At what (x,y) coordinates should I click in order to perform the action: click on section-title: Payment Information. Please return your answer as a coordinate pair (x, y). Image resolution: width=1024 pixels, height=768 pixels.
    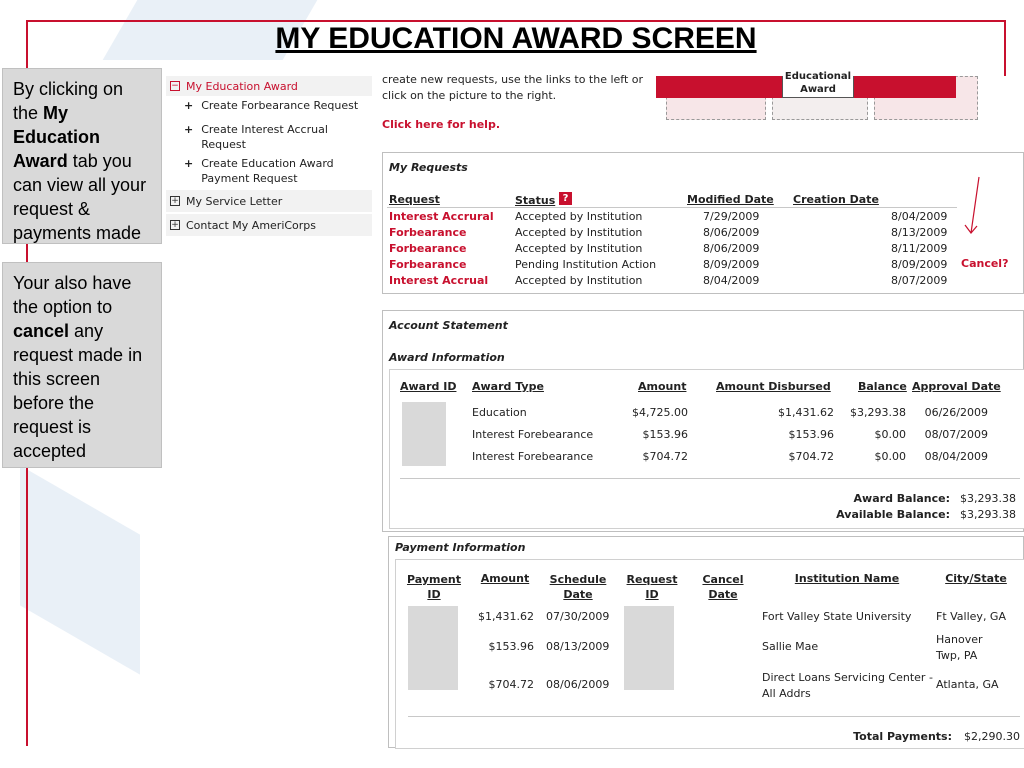
    Looking at the image, I should click on (460, 547).